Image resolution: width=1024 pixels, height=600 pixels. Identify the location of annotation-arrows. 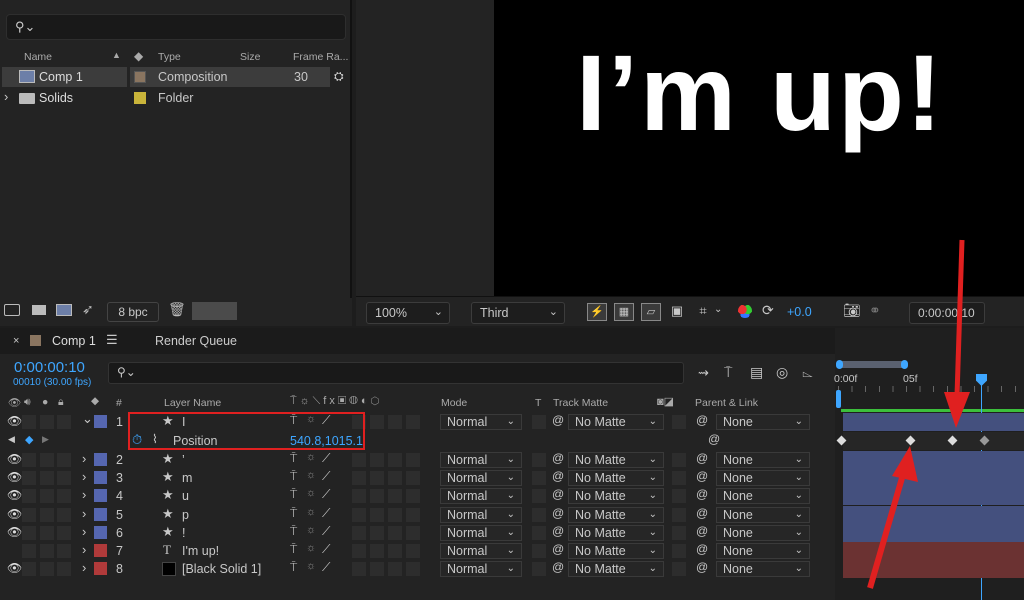
(918, 414).